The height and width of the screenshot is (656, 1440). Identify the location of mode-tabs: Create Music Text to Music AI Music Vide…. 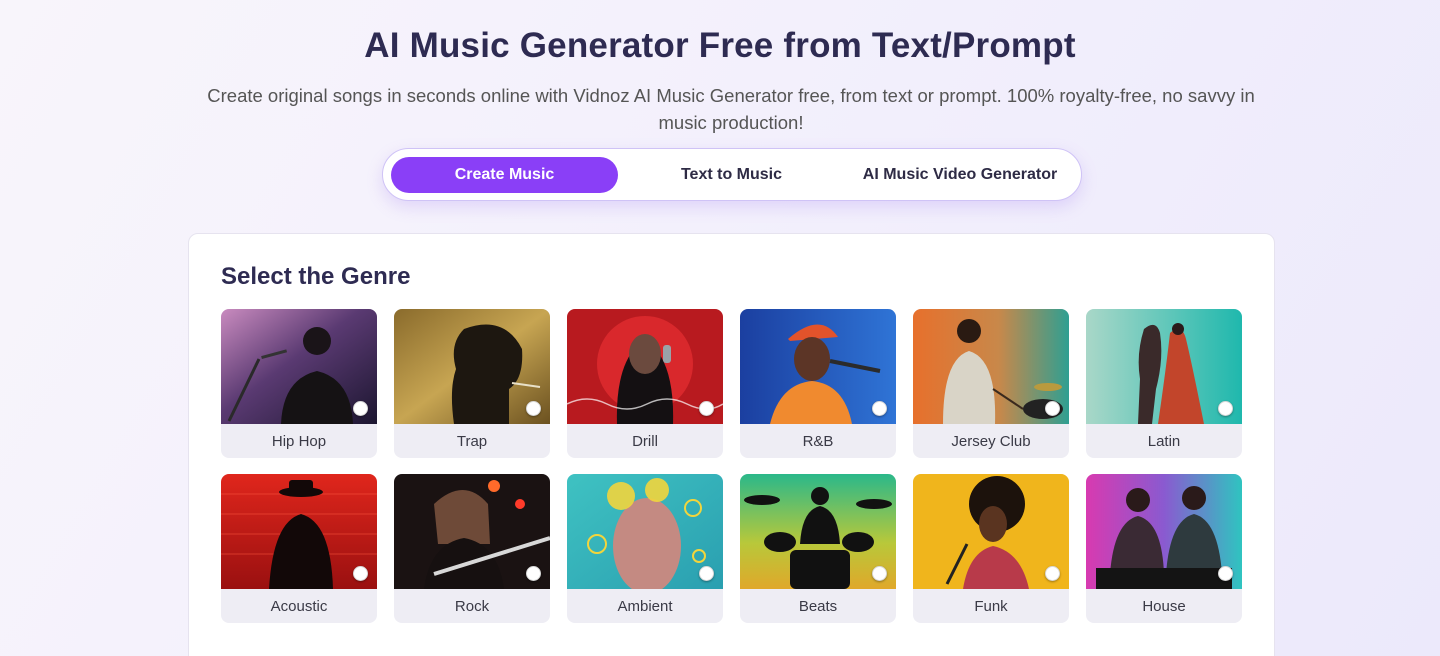
(732, 174).